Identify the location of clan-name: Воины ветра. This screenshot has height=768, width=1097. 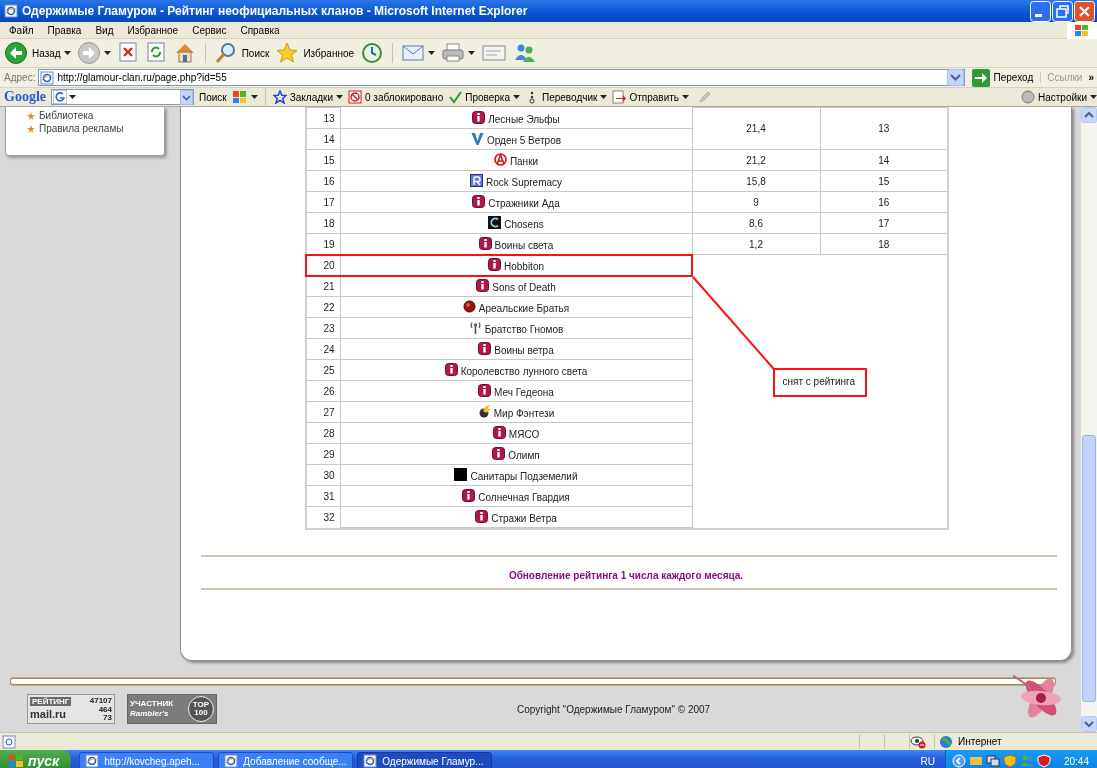
(524, 348).